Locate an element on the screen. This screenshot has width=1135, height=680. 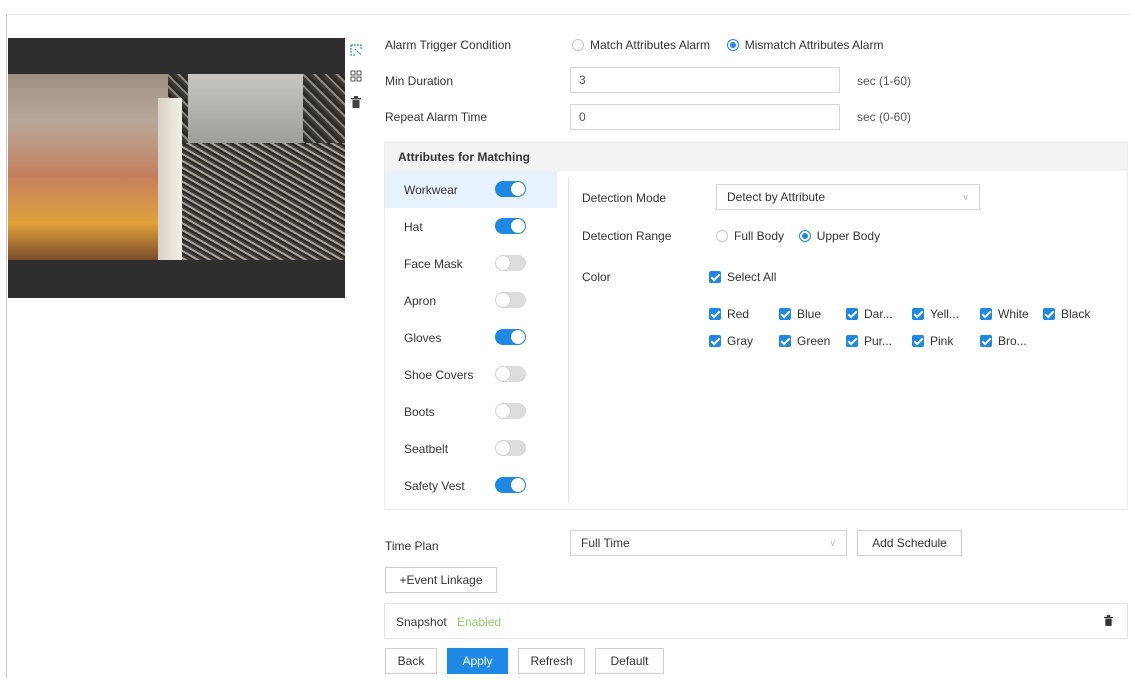
mismatch-attributes-radio is located at coordinates (732, 45).